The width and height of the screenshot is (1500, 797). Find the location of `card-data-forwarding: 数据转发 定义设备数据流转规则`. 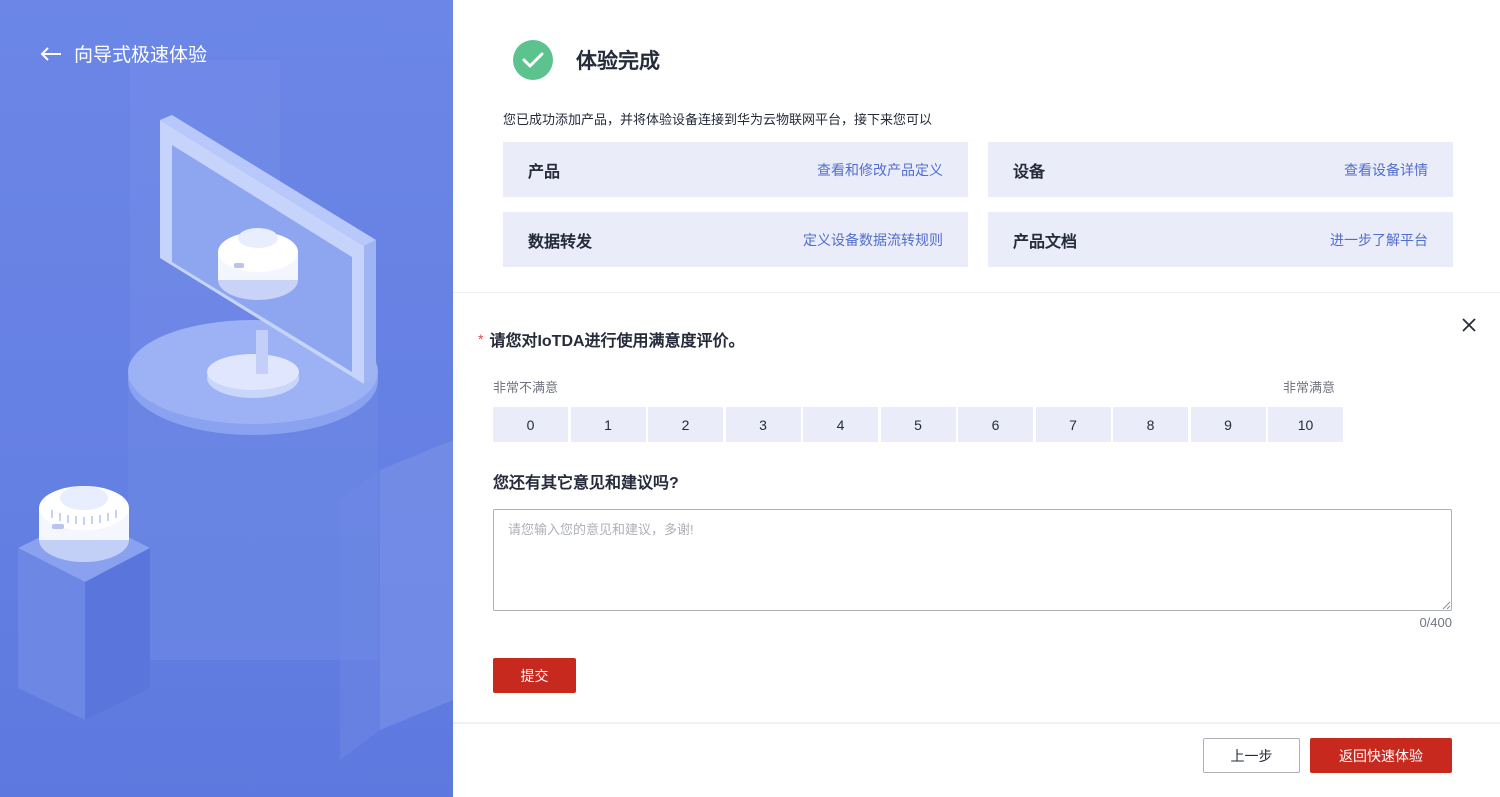

card-data-forwarding: 数据转发 定义设备数据流转规则 is located at coordinates (735, 239).